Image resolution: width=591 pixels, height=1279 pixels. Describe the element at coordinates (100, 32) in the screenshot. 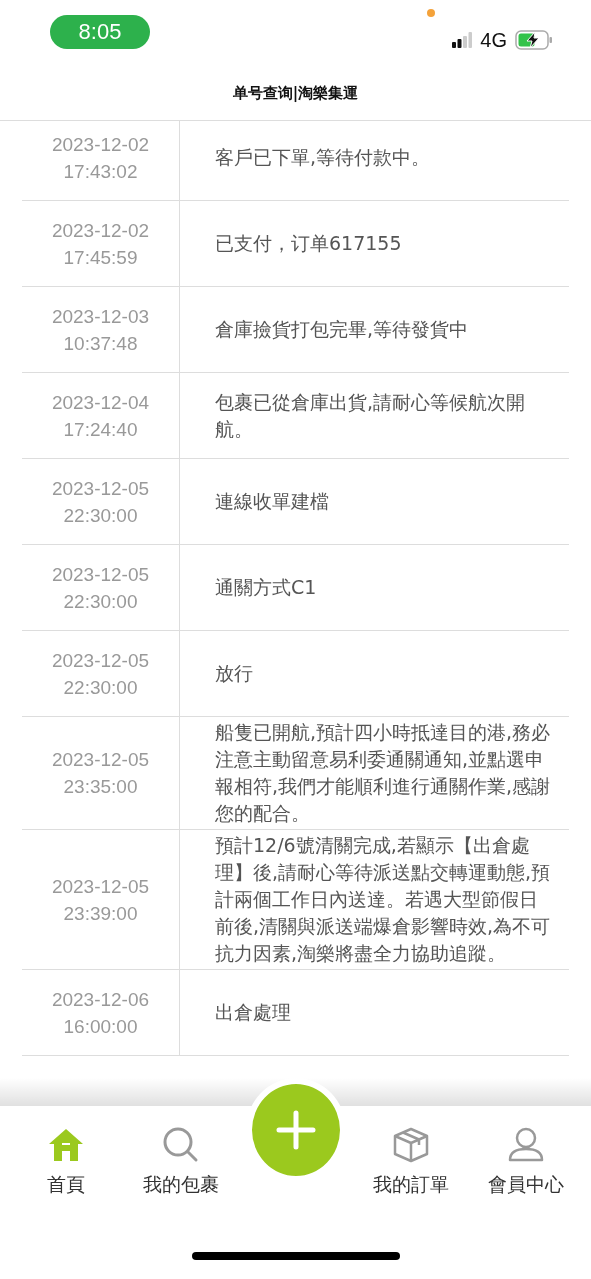

I see `status-time: 8:05` at that location.